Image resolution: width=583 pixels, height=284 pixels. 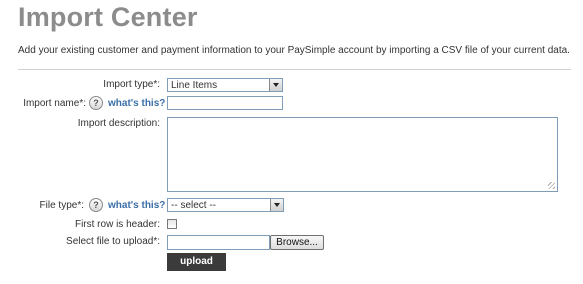 I want to click on page-title: Import Center, so click(x=108, y=17).